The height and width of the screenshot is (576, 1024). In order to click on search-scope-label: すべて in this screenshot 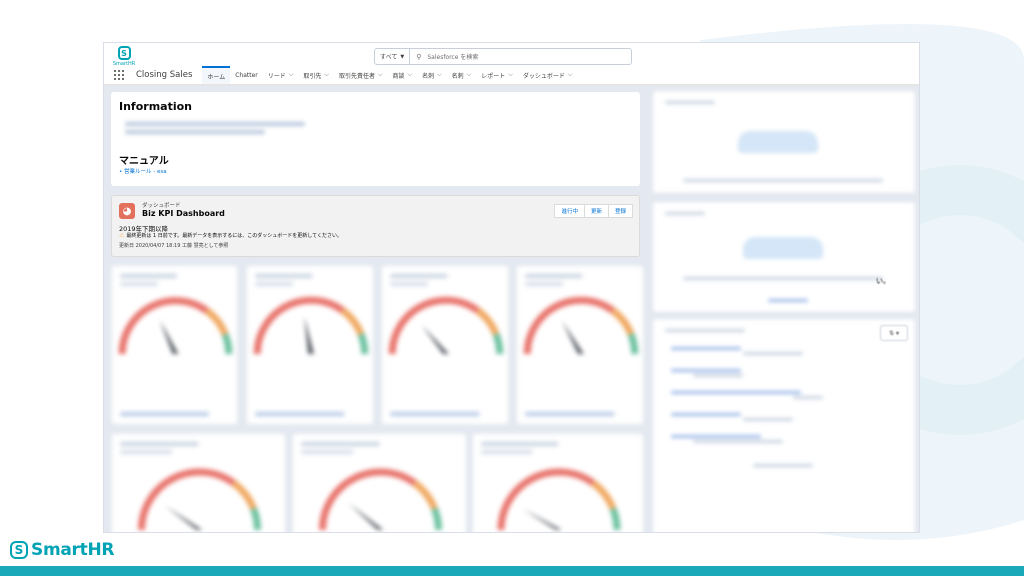, I will do `click(389, 57)`.